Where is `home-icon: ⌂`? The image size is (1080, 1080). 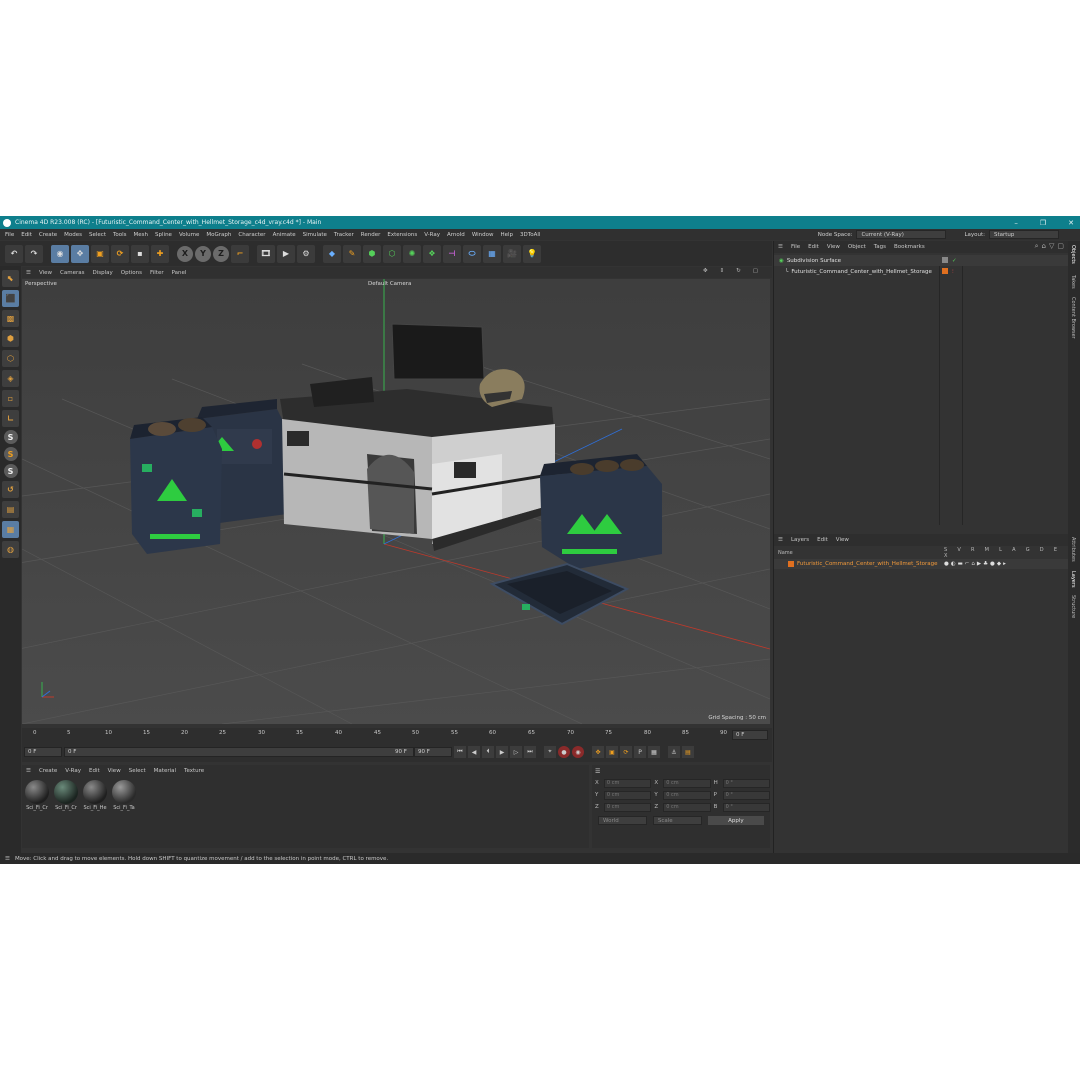 home-icon: ⌂ is located at coordinates (1044, 246).